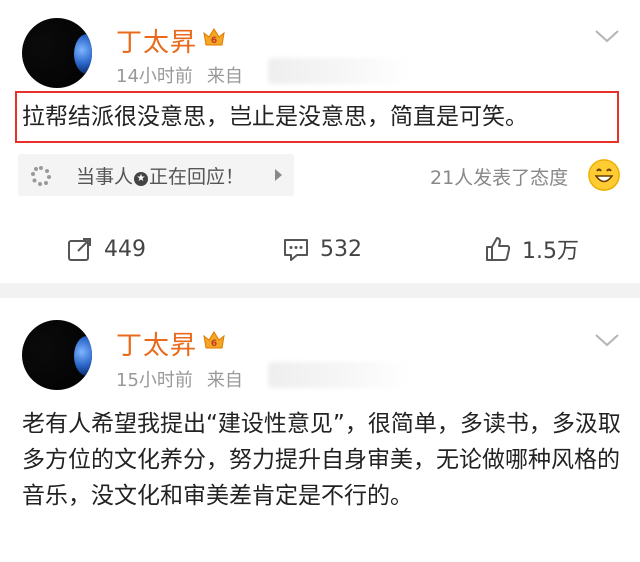 This screenshot has height=562, width=640. What do you see at coordinates (105, 177) in the screenshot?
I see `topic-text-before: 当事人` at bounding box center [105, 177].